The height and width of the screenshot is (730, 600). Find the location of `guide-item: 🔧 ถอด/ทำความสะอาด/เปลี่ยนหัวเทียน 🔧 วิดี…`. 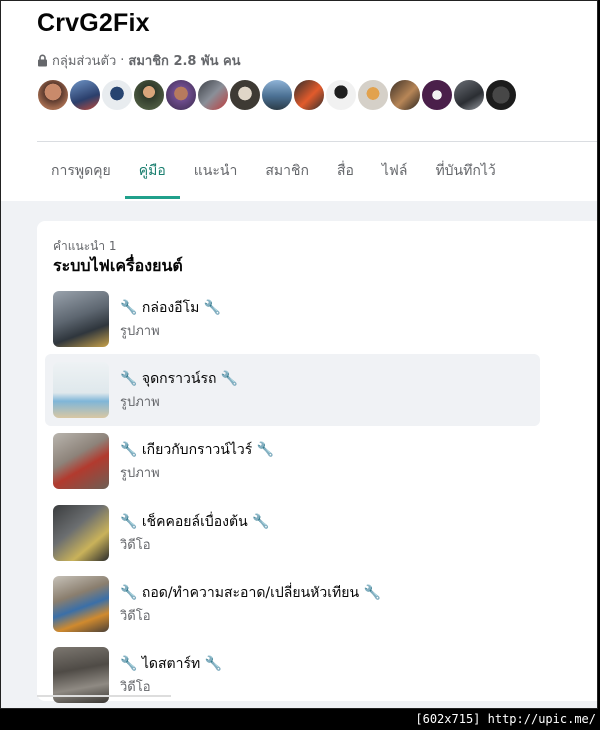

guide-item: 🔧 ถอด/ทำความสะอาด/เปลี่ยนหัวเทียน 🔧 วิดี… is located at coordinates (292, 604).